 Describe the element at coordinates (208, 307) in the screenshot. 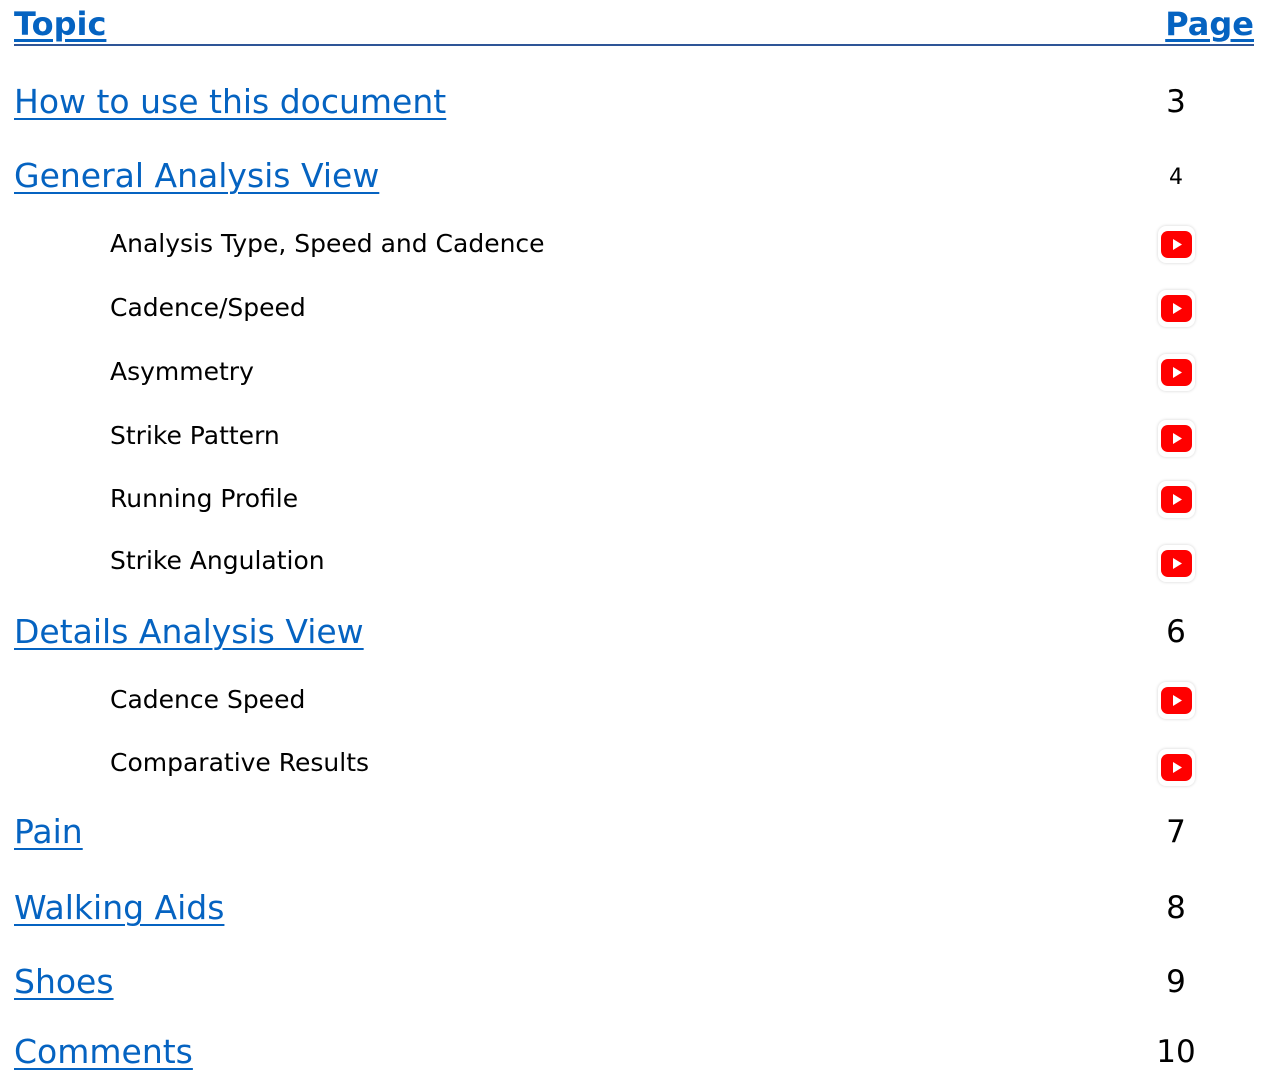

I see `subtopic-label: Cadence/Speed` at that location.